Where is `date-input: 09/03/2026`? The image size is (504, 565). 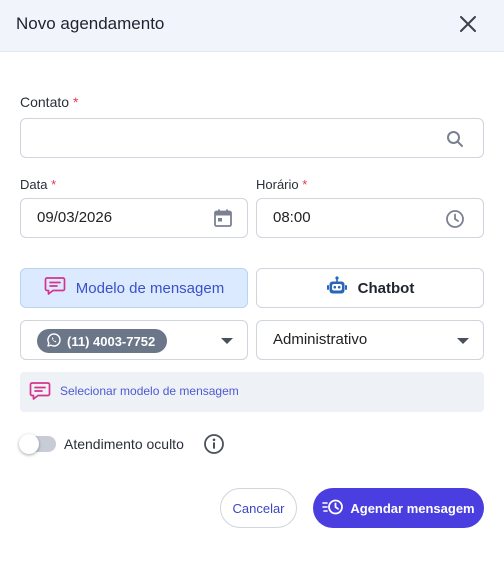
date-input: 09/03/2026 is located at coordinates (134, 218).